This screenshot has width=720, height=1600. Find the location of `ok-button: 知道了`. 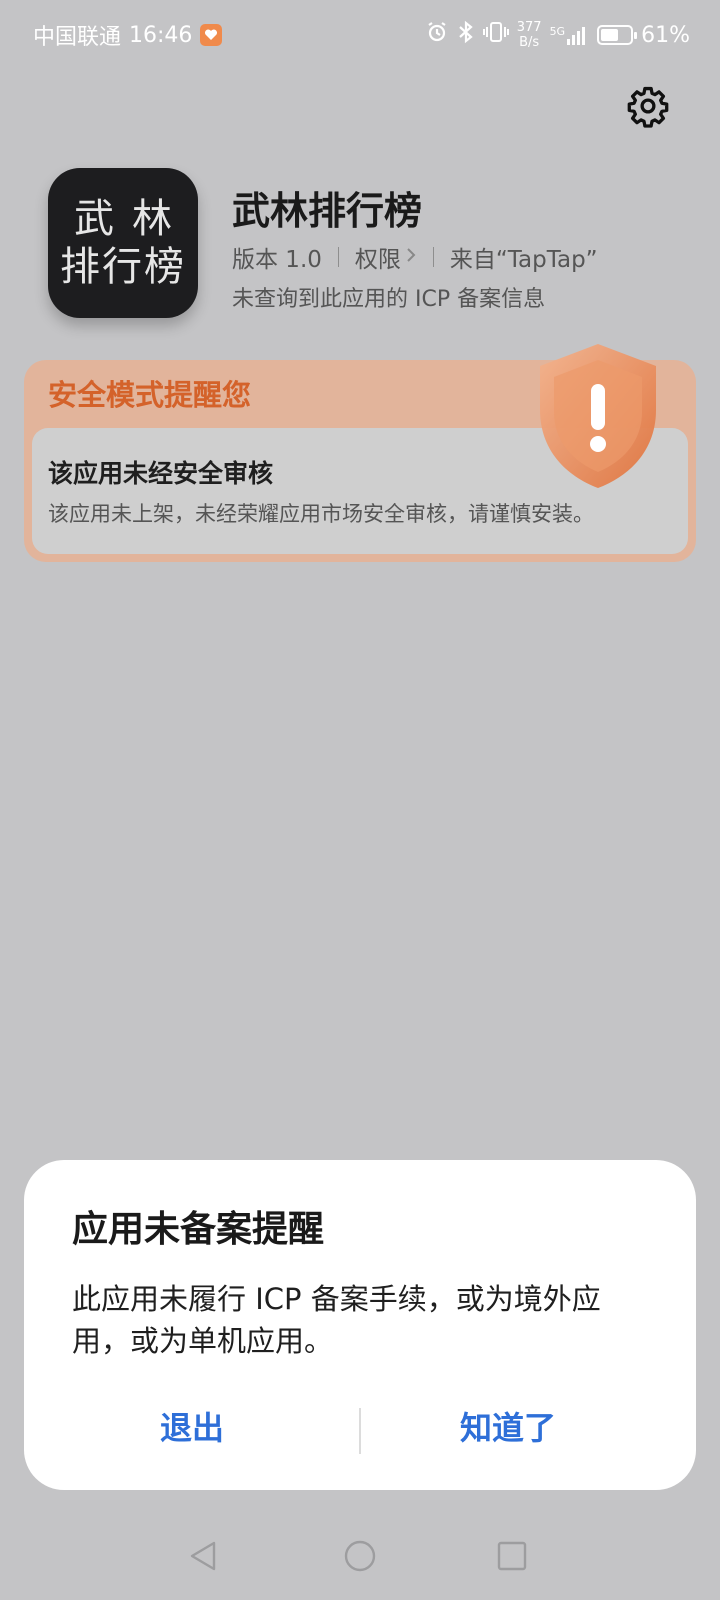

ok-button: 知道了 is located at coordinates (508, 1426).